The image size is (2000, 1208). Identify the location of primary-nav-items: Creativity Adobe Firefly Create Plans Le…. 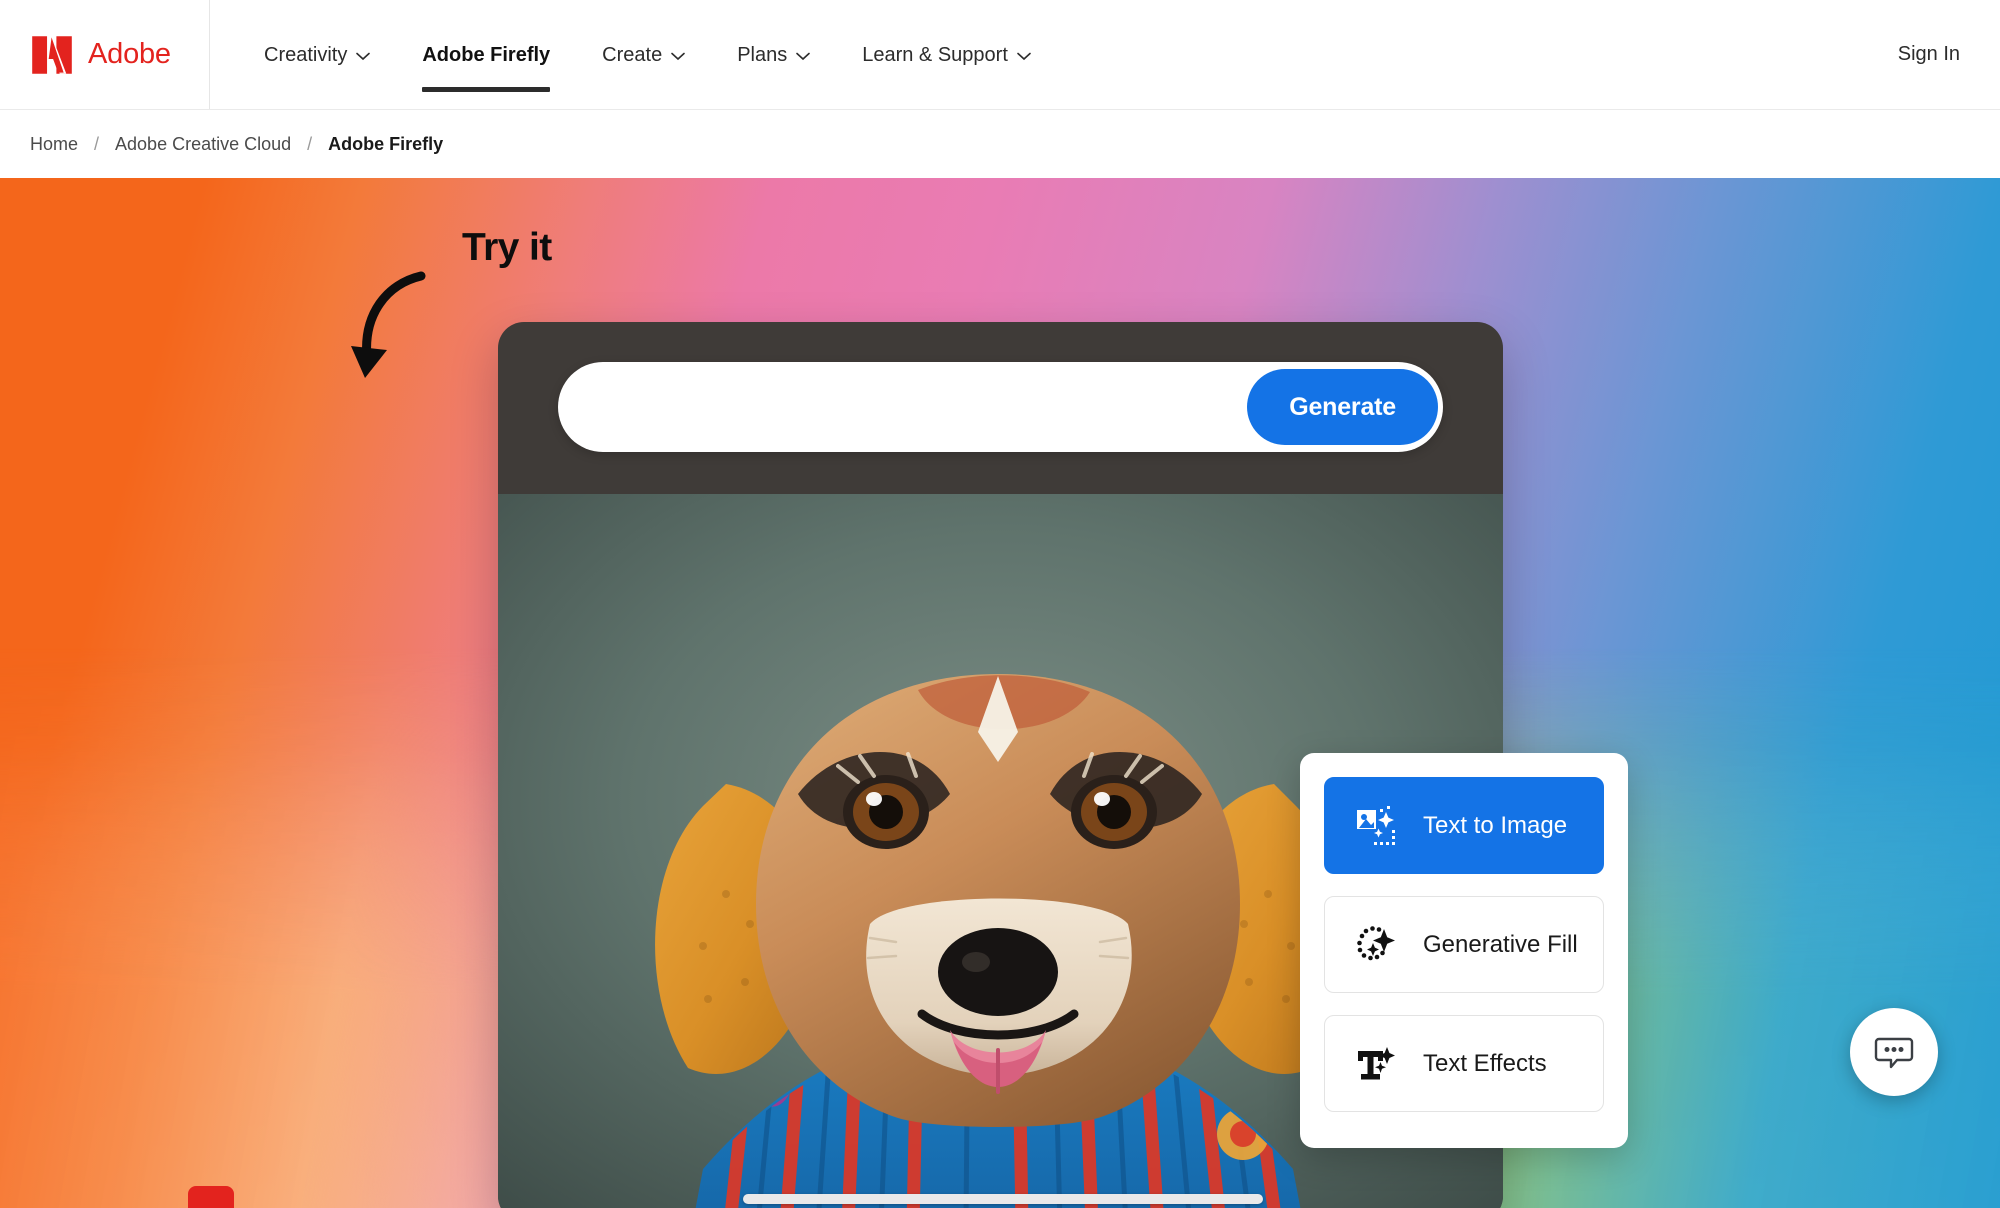
(633, 54).